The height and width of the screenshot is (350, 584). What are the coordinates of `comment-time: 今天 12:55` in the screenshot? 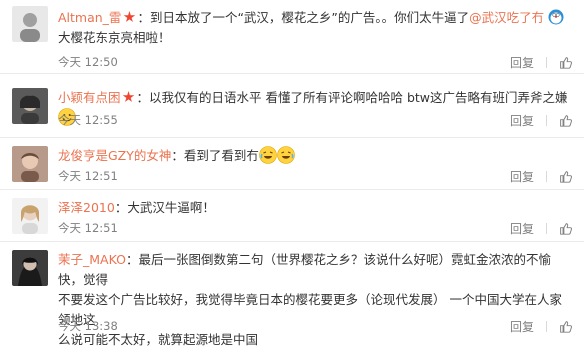 It's located at (88, 120).